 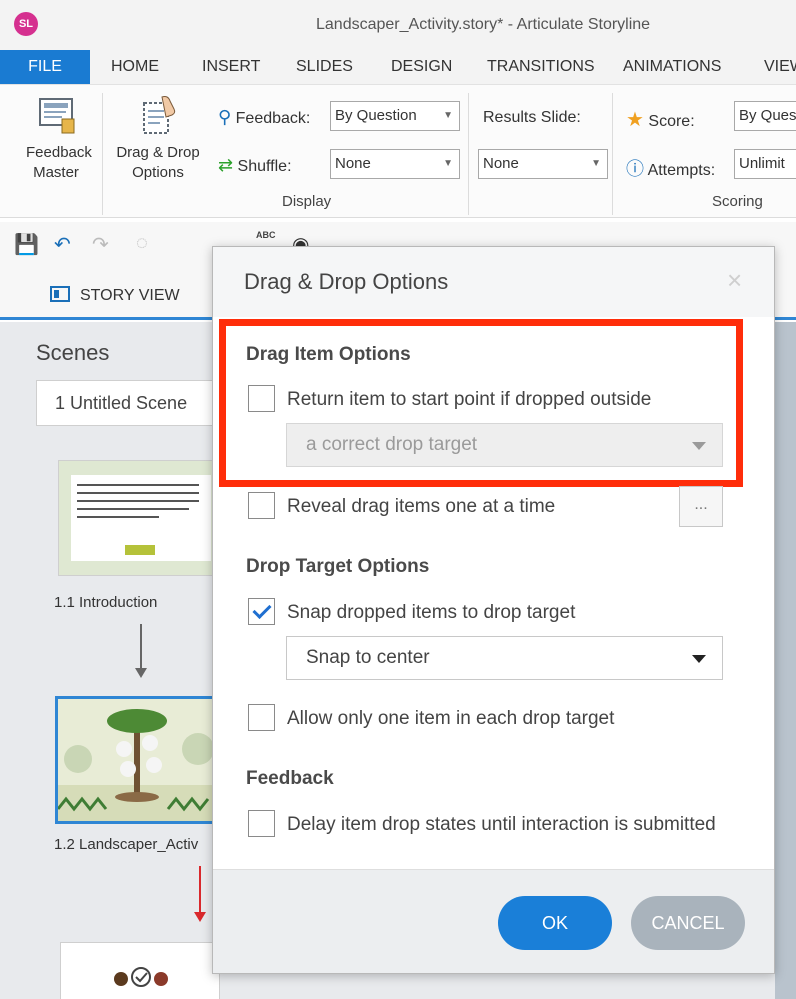 What do you see at coordinates (56, 138) in the screenshot?
I see `feedback-master-button: Feedback Master` at bounding box center [56, 138].